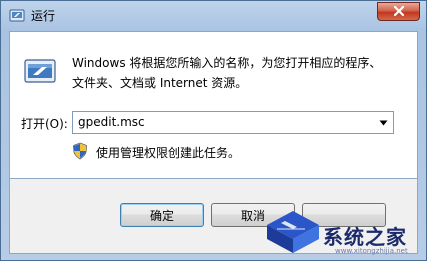 This screenshot has width=427, height=261. What do you see at coordinates (227, 63) in the screenshot?
I see `description-line: Windows 将根据您所输入的名称，为您打开相应的程序、` at bounding box center [227, 63].